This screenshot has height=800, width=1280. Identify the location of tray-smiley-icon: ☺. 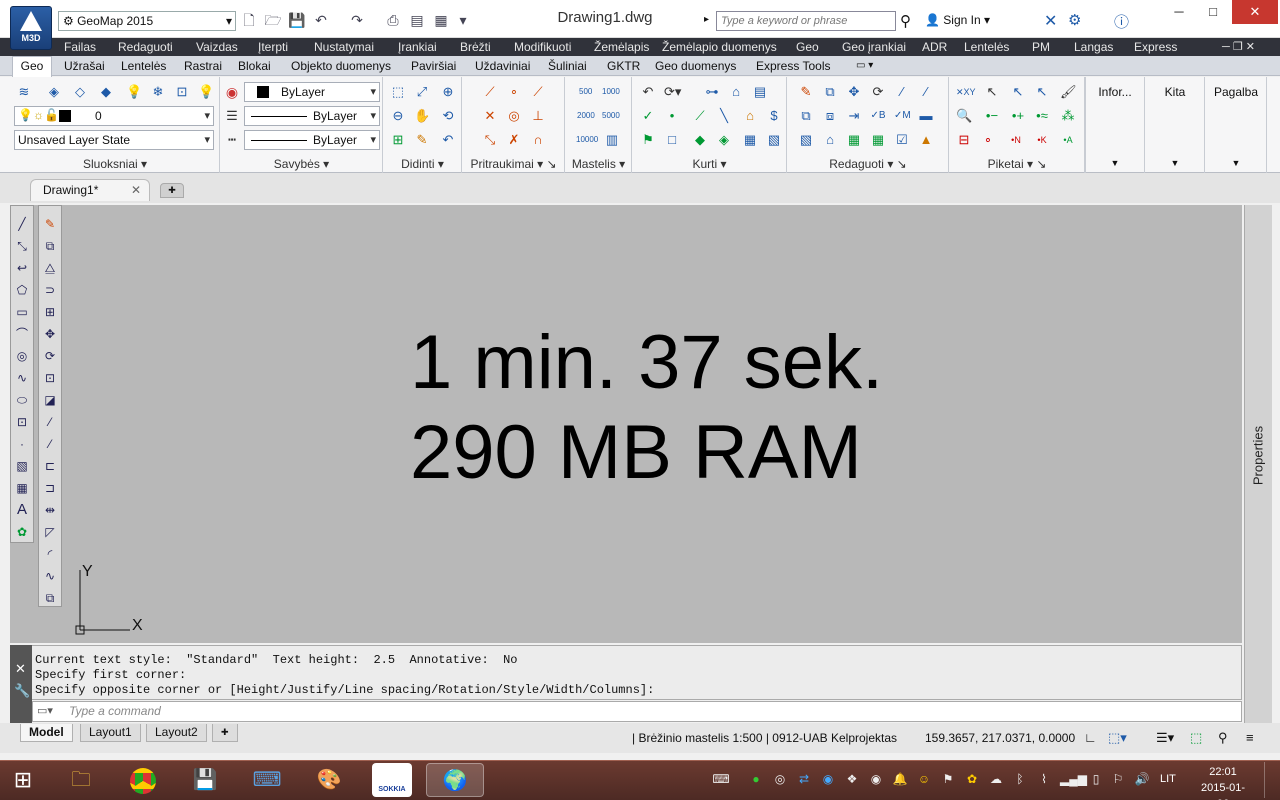
(924, 779).